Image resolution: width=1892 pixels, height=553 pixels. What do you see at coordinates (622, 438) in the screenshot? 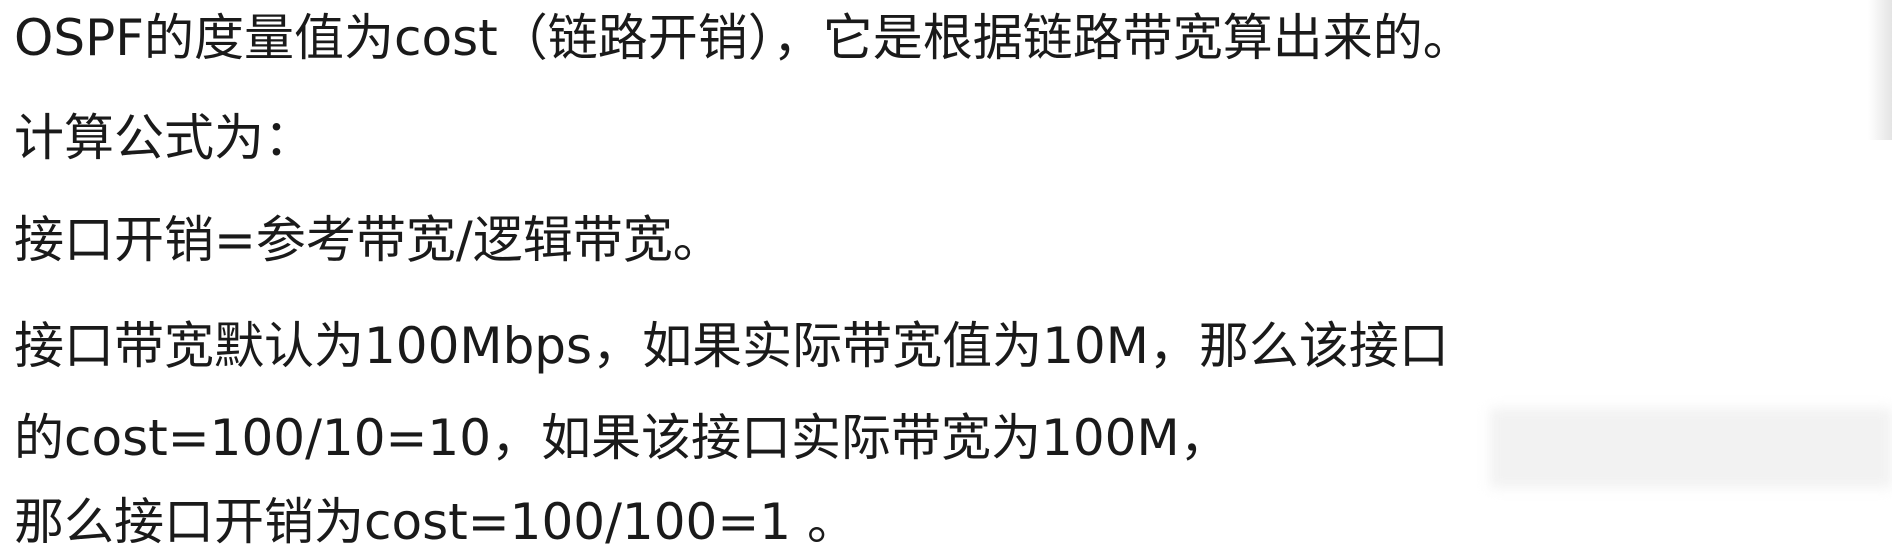
I see `text-line-cost-example-10: 的cost=100/10=10，如果该接口实际带宽为100M，` at bounding box center [622, 438].